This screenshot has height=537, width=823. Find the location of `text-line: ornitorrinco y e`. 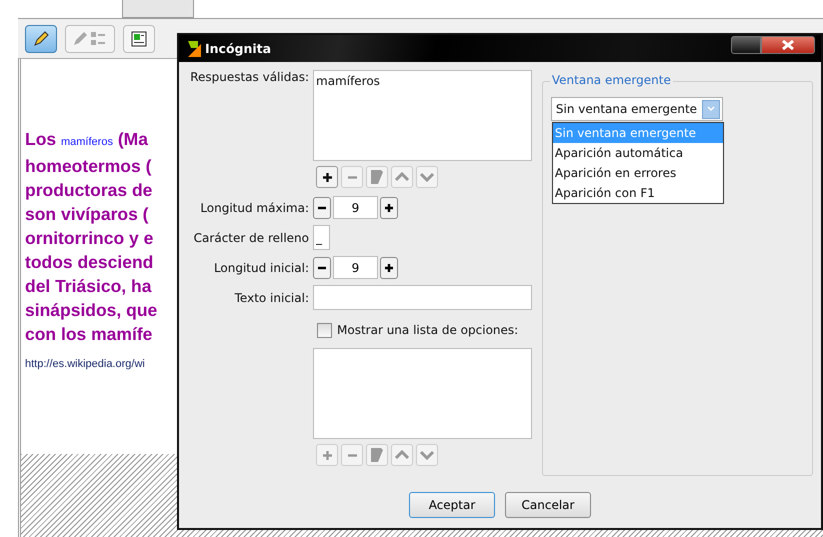

text-line: ornitorrinco y e is located at coordinates (89, 238).